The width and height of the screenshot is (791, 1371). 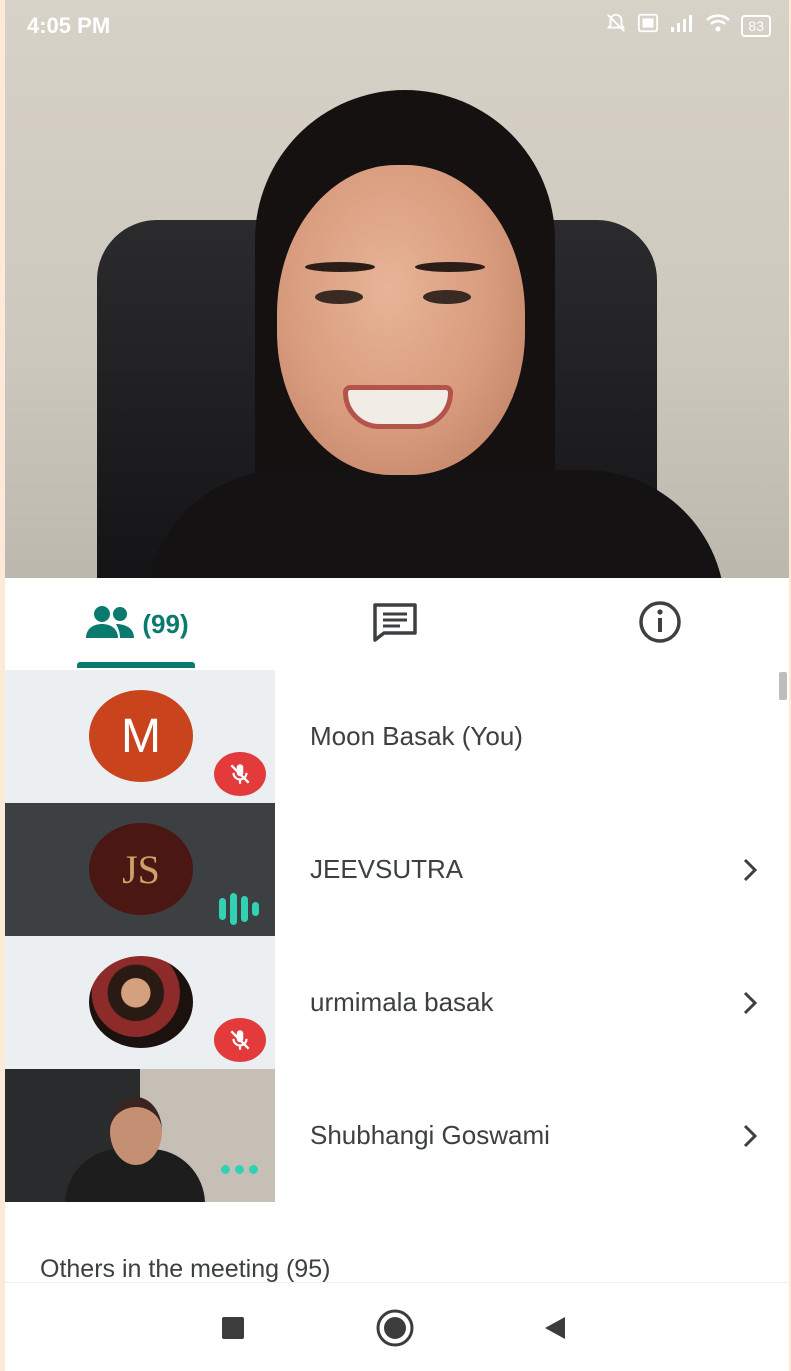 I want to click on participant-row: urmimala basak, so click(x=397, y=1002).